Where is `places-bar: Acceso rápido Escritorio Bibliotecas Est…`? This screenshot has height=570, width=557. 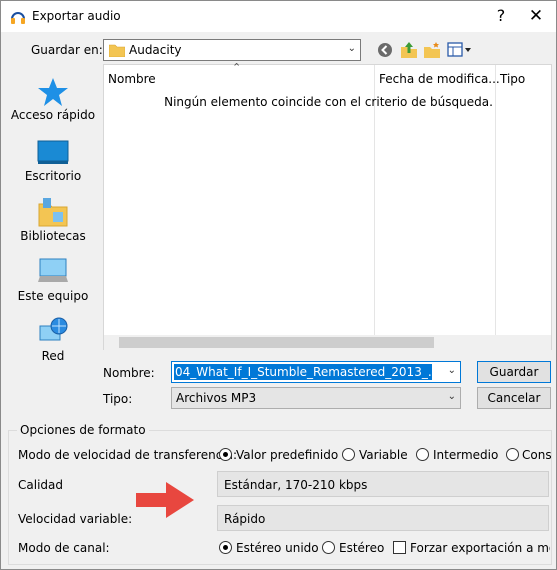
places-bar: Acceso rápido Escritorio Bibliotecas Est… is located at coordinates (53, 214).